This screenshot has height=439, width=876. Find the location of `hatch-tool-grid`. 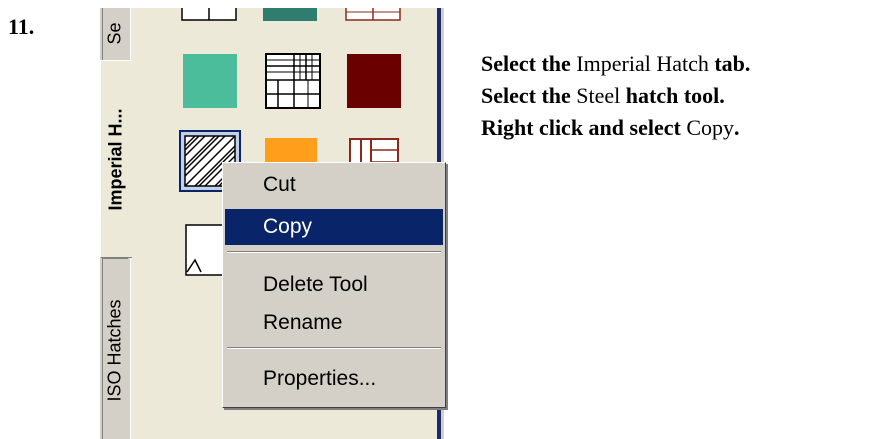

hatch-tool-grid is located at coordinates (293, 83).